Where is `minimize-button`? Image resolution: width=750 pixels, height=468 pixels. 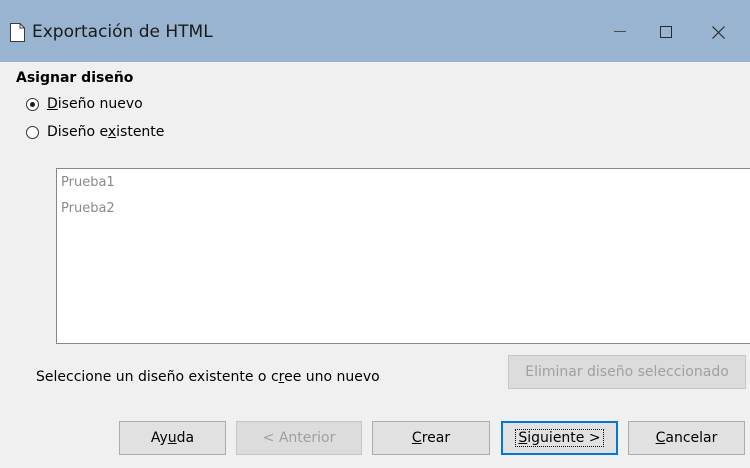
minimize-button is located at coordinates (620, 32).